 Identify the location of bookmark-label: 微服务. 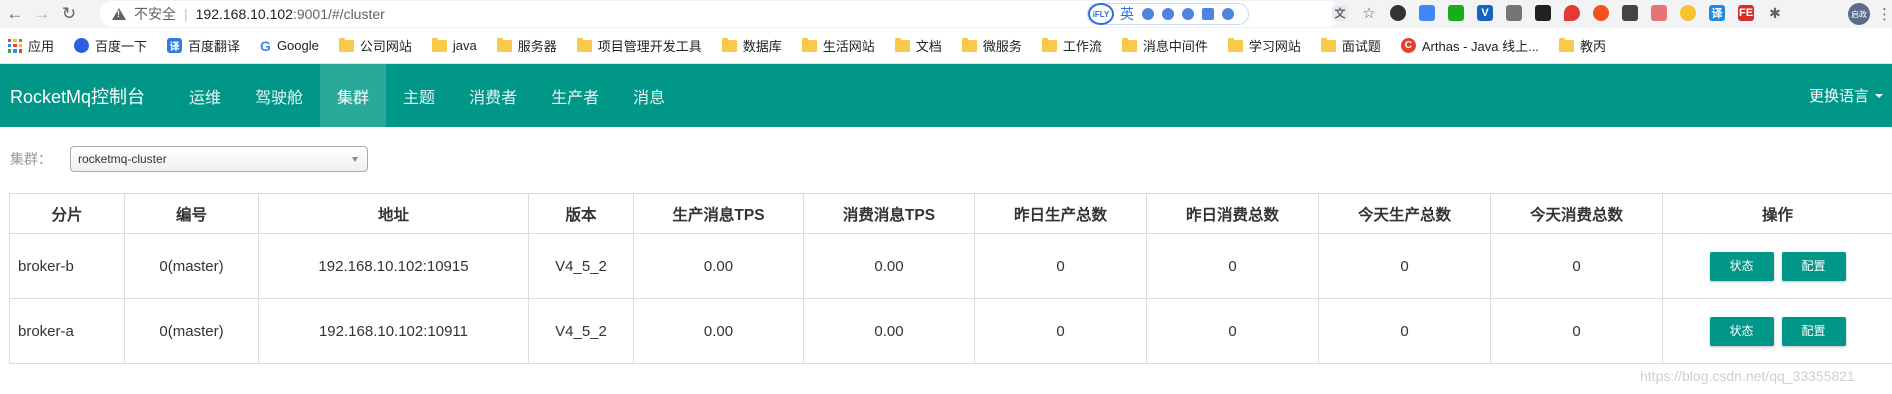
(1002, 46).